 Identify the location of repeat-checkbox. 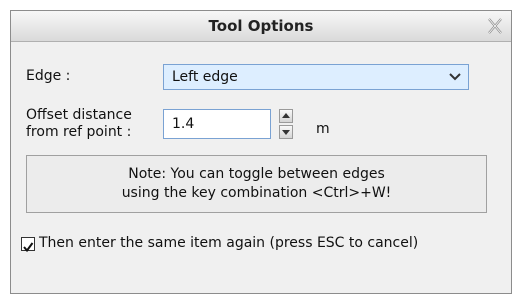
(28, 245).